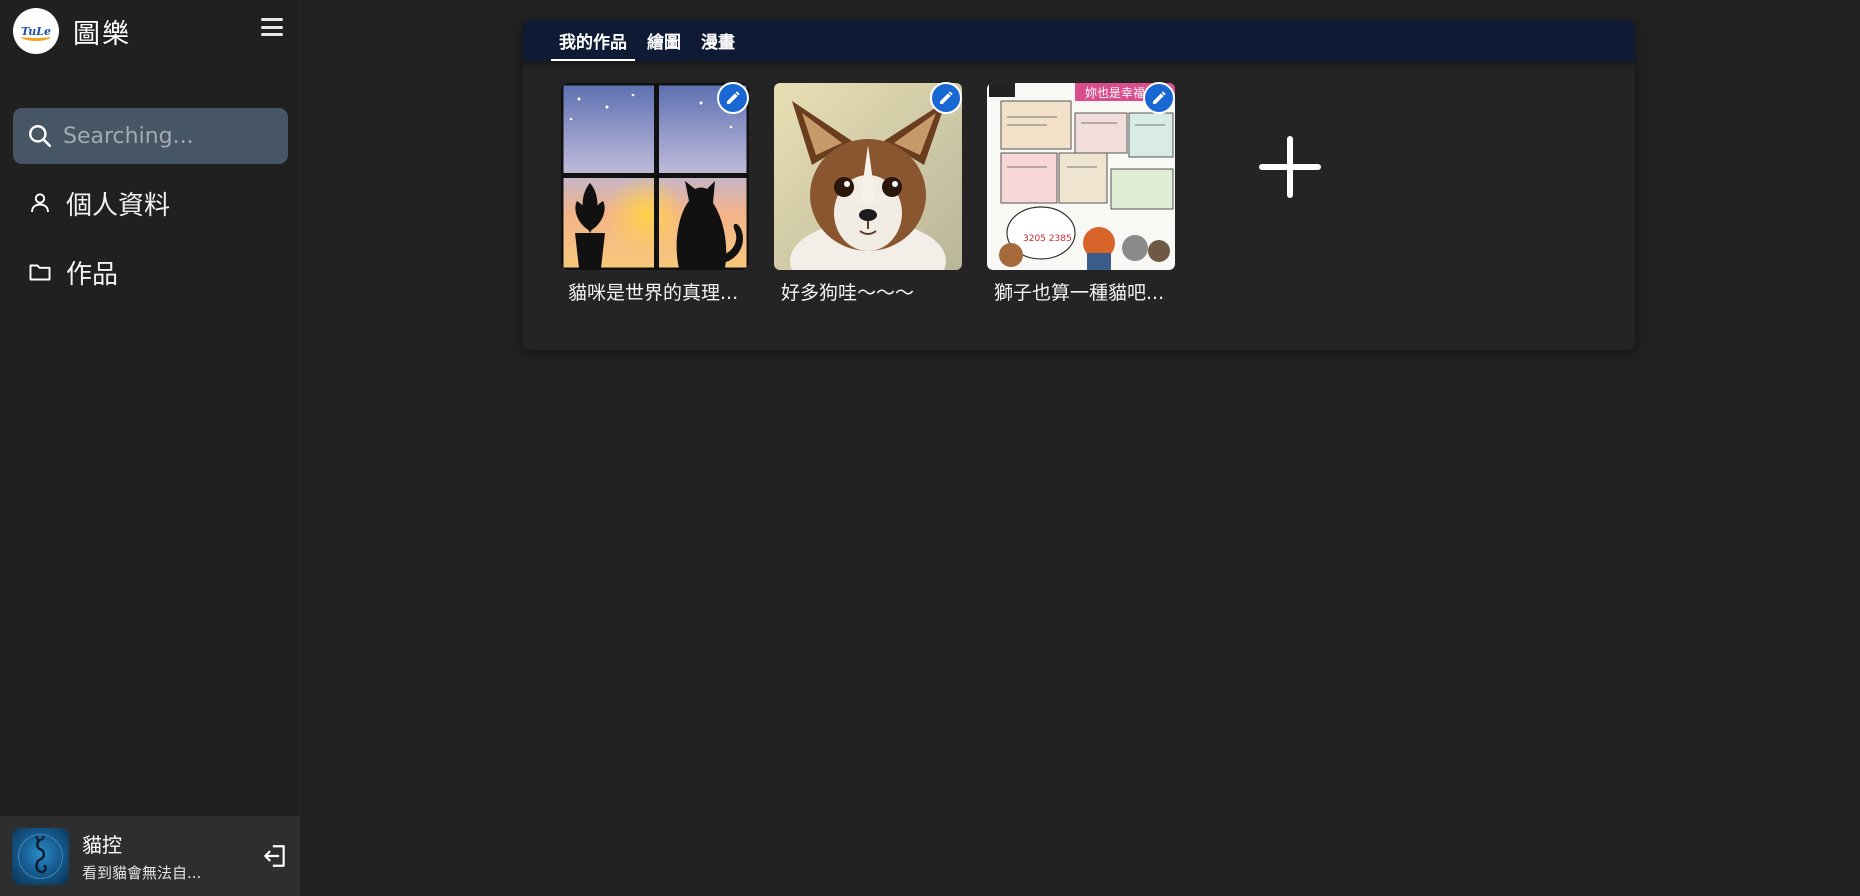 This screenshot has width=1860, height=896. I want to click on work-thumbnail: 妳也是幸福 3205 2385, so click(1081, 176).